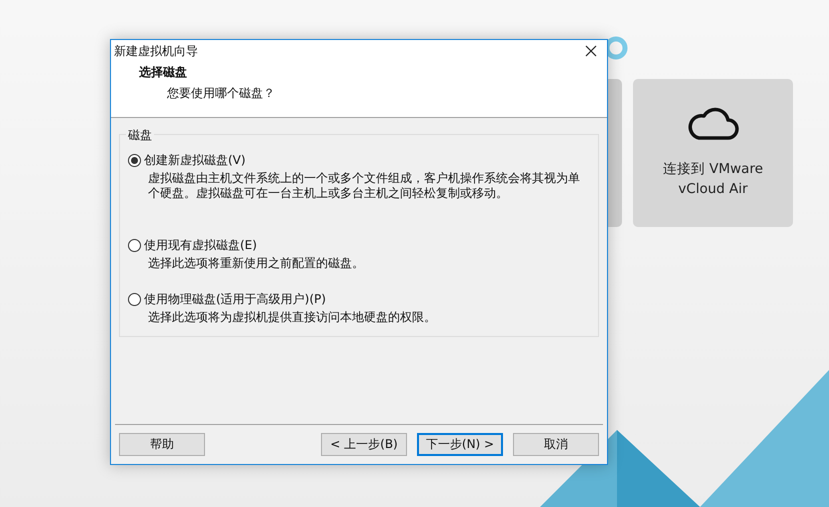 The height and width of the screenshot is (507, 829). I want to click on step-title: 选择磁盘, so click(163, 72).